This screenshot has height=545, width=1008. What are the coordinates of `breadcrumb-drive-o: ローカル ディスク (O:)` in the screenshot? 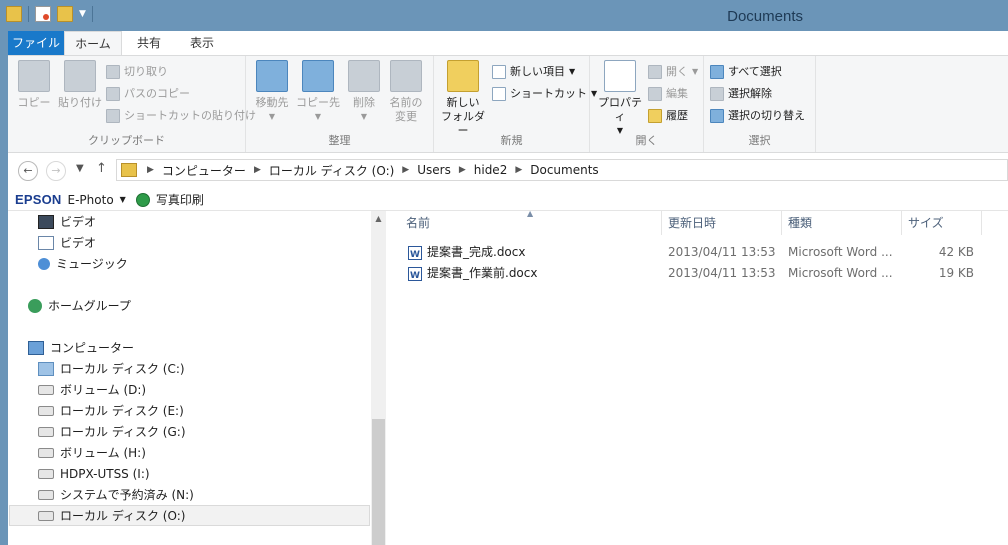 It's located at (331, 170).